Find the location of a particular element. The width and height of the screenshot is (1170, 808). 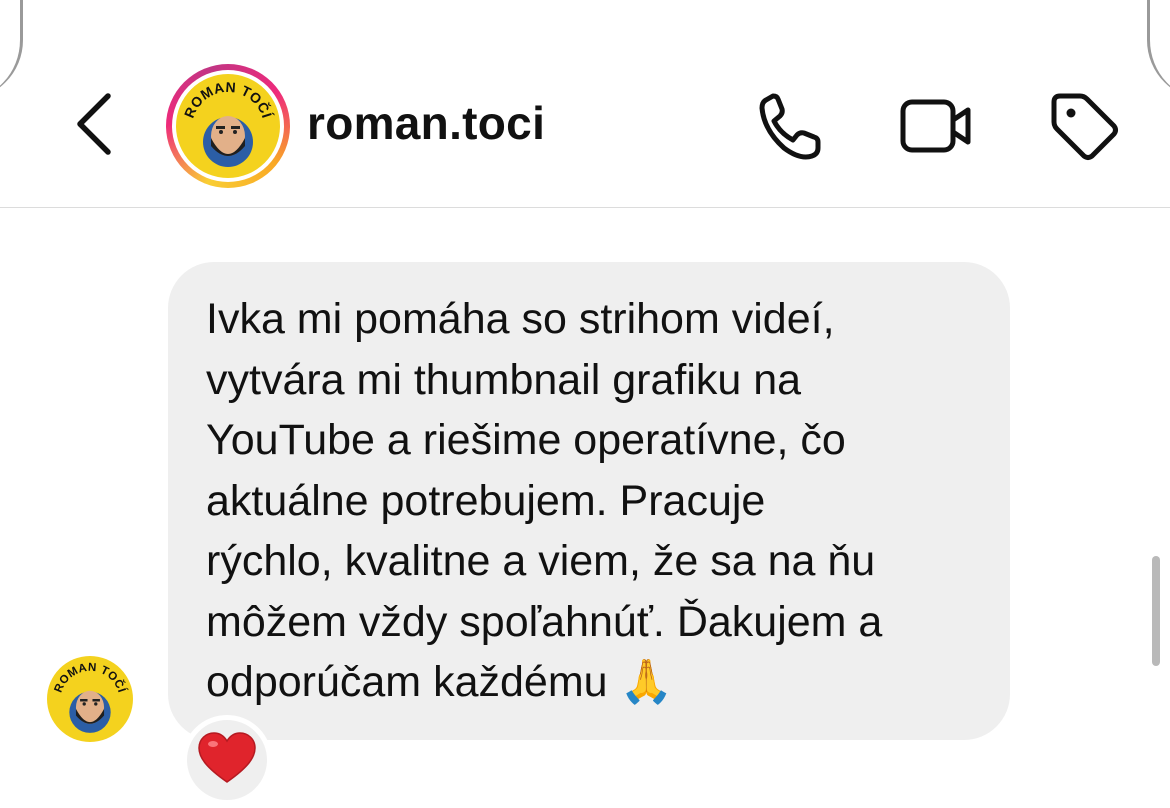

conversation-username: roman.toci is located at coordinates (426, 123).